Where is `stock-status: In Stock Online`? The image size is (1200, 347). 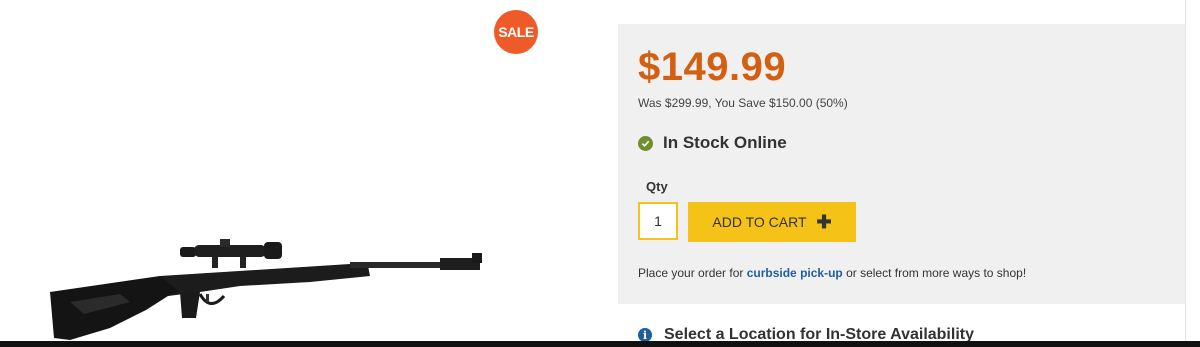 stock-status: In Stock Online is located at coordinates (712, 143).